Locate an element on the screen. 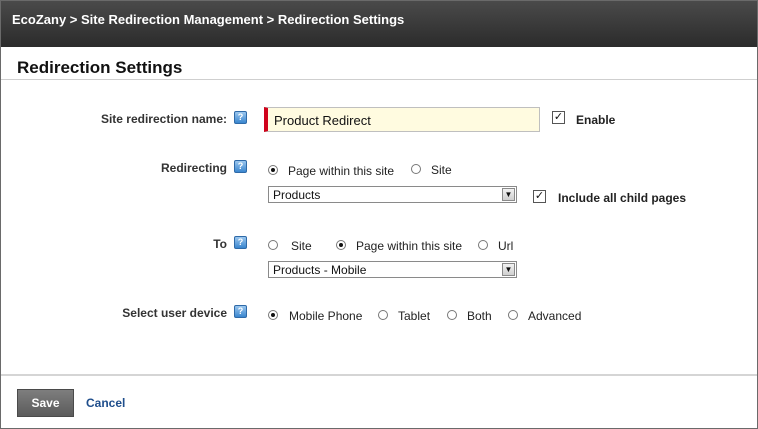 The image size is (758, 429). device-advanced-radio is located at coordinates (513, 315).